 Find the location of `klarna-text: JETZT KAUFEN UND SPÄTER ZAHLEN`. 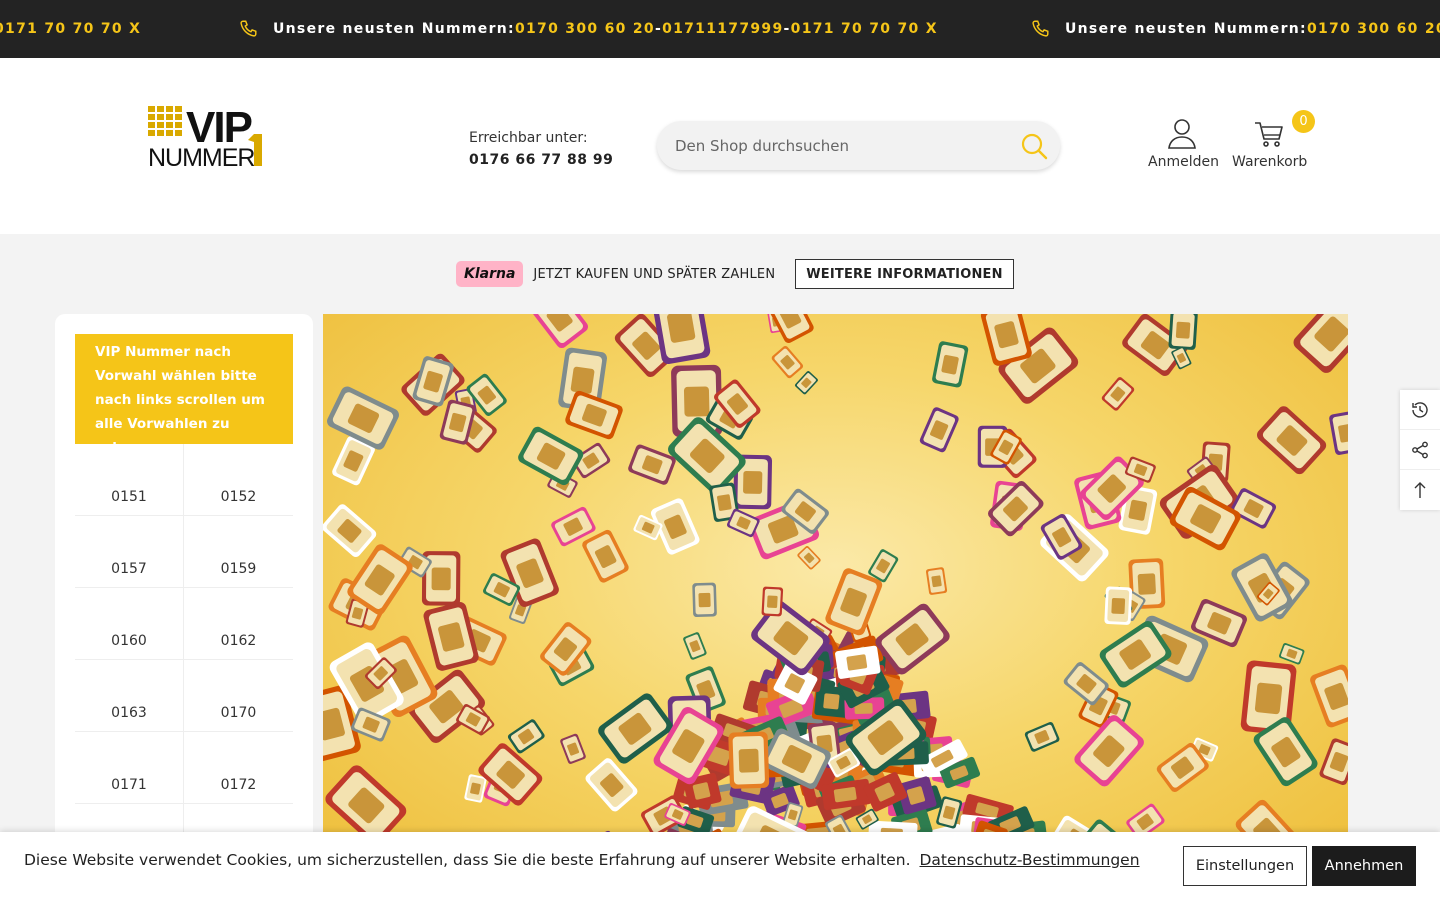

klarna-text: JETZT KAUFEN UND SPÄTER ZAHLEN is located at coordinates (654, 274).